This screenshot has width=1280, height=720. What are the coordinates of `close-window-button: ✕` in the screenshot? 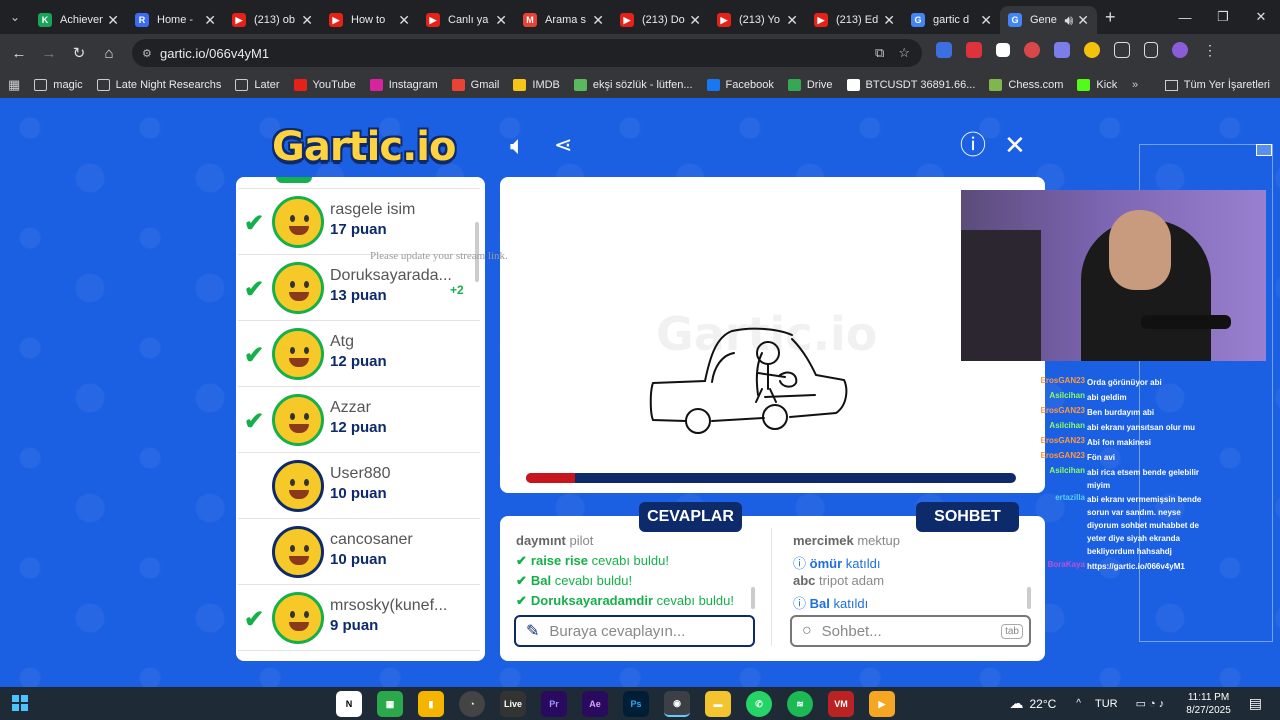 It's located at (1261, 17).